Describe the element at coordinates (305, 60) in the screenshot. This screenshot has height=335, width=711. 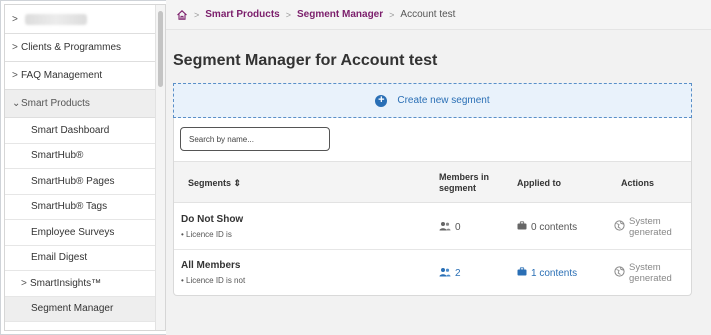
I see `page-title: Segment Manager for Account test` at that location.